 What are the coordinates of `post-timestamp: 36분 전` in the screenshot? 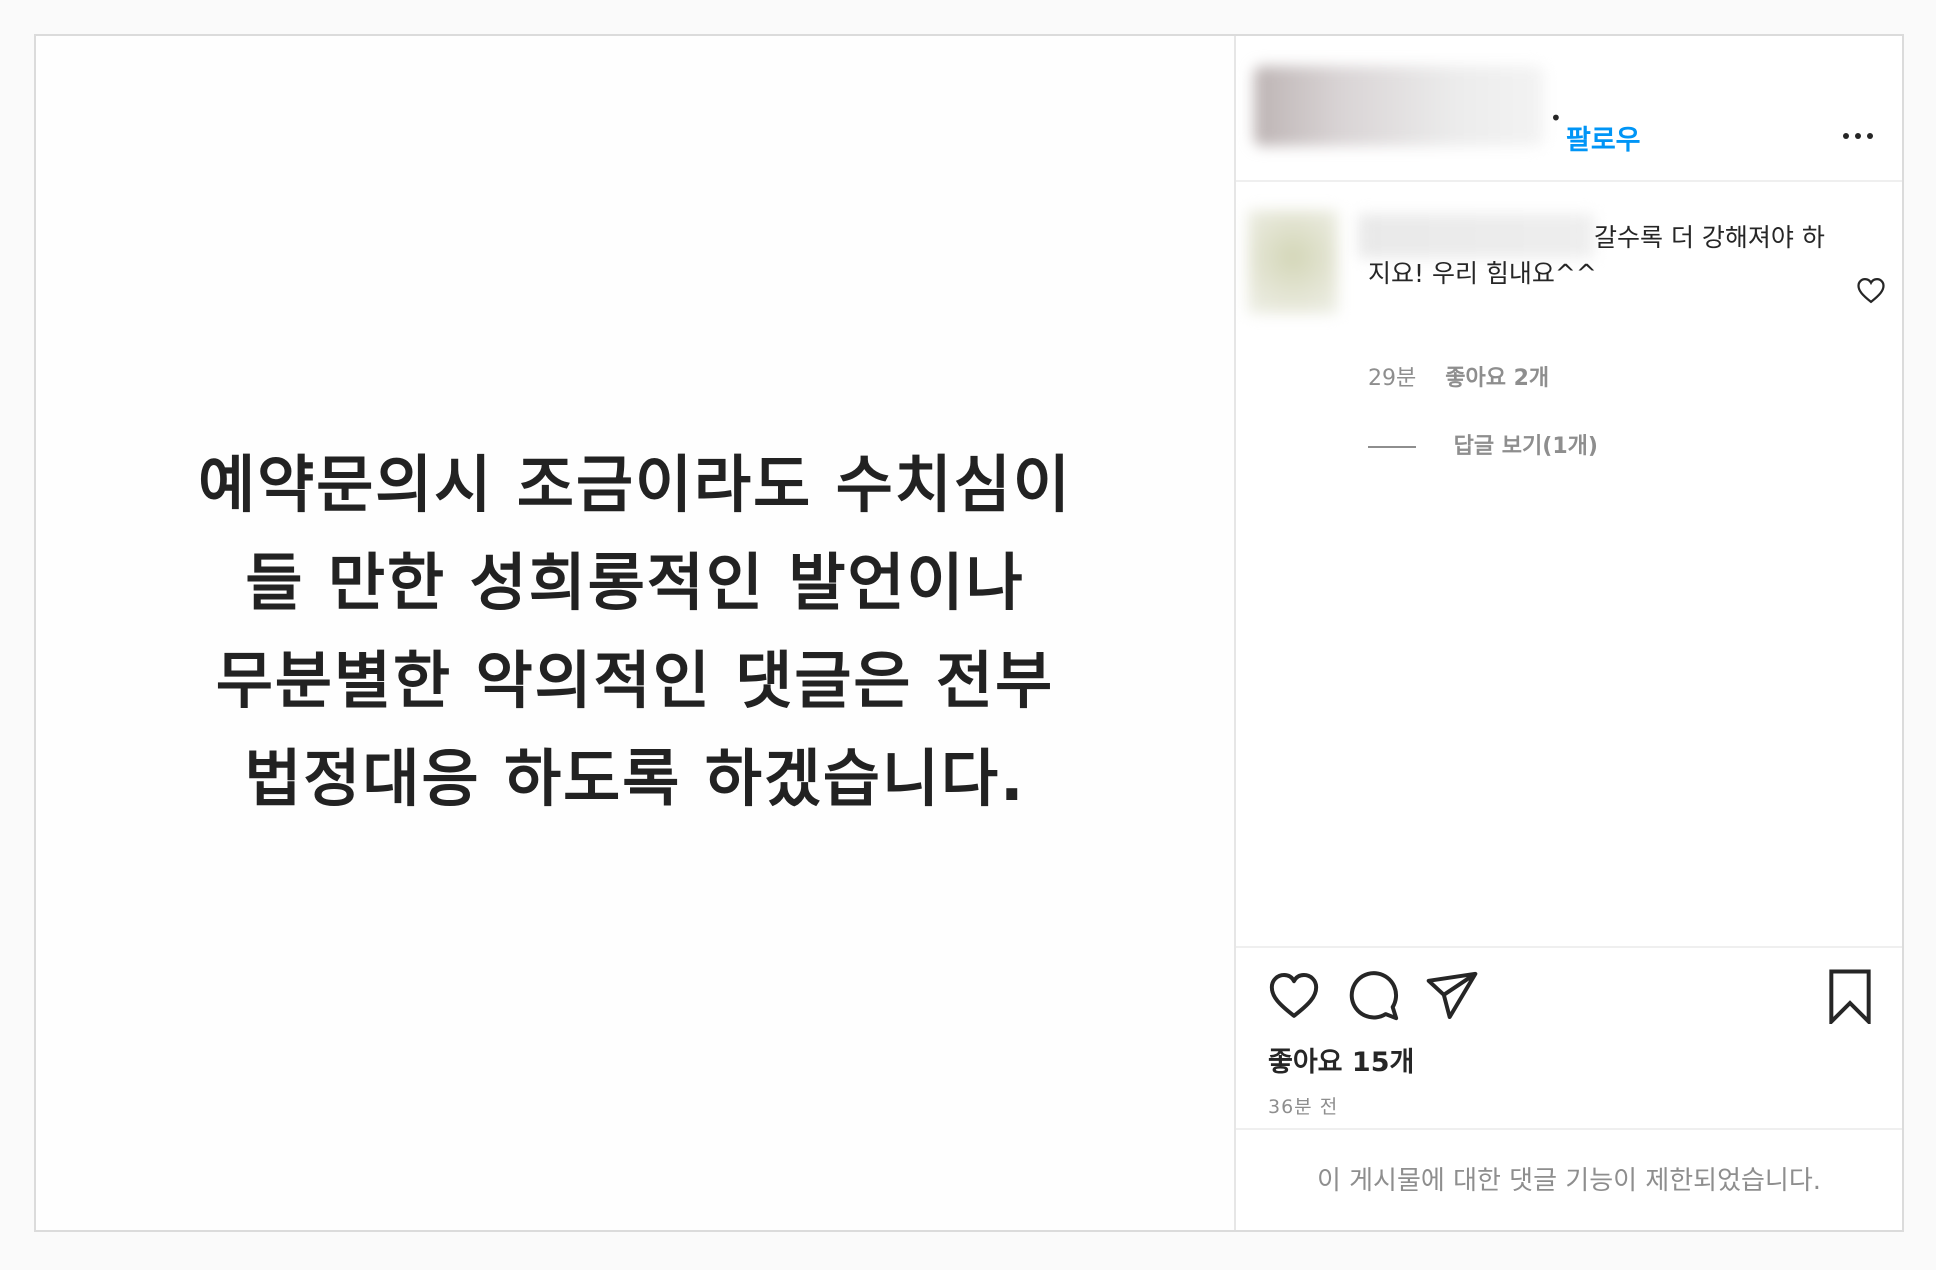 It's located at (1303, 1105).